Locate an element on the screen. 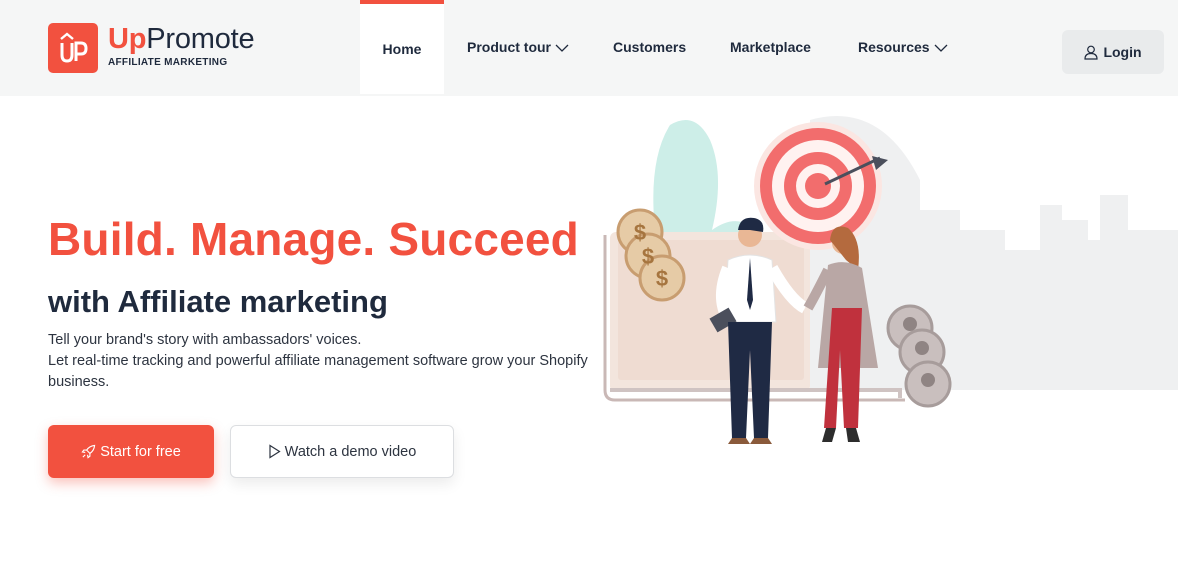  play-icon is located at coordinates (275, 451).